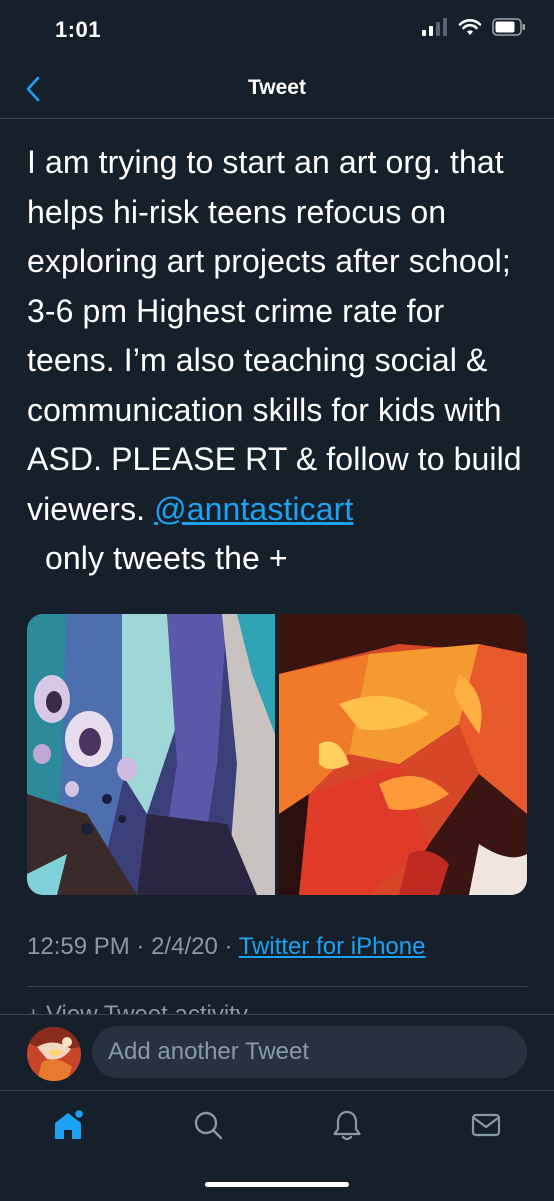  What do you see at coordinates (147, 1007) in the screenshot?
I see `activity-label: View Tweet activity` at bounding box center [147, 1007].